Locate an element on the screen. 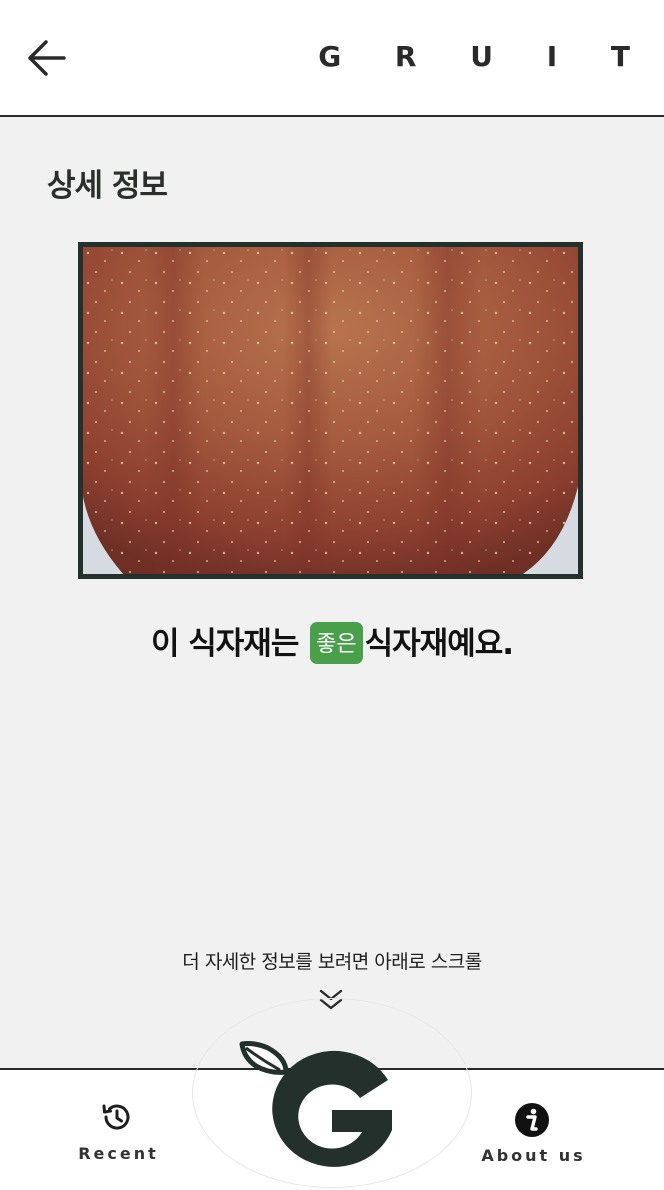 Image resolution: width=664 pixels, height=1190 pixels. info-icon is located at coordinates (532, 1120).